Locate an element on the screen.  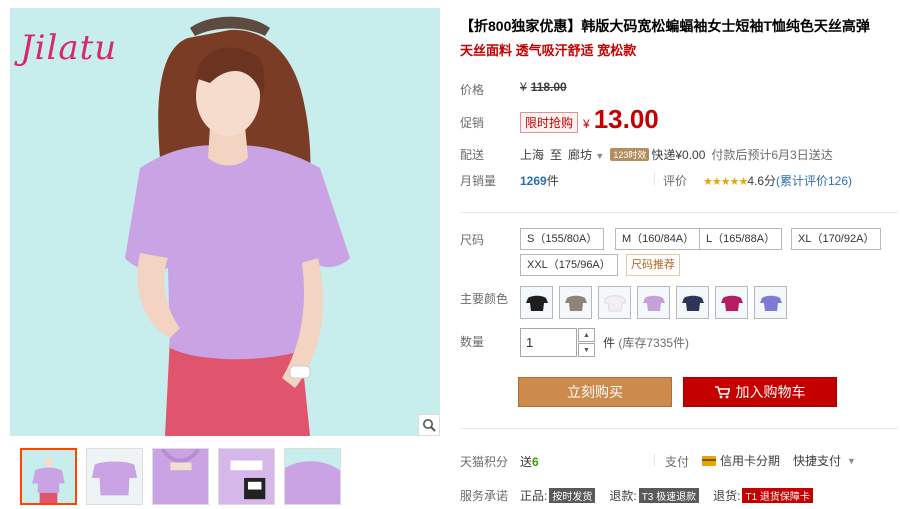
ship-destination-select: 廊坊 ▼ is located at coordinates (586, 154).